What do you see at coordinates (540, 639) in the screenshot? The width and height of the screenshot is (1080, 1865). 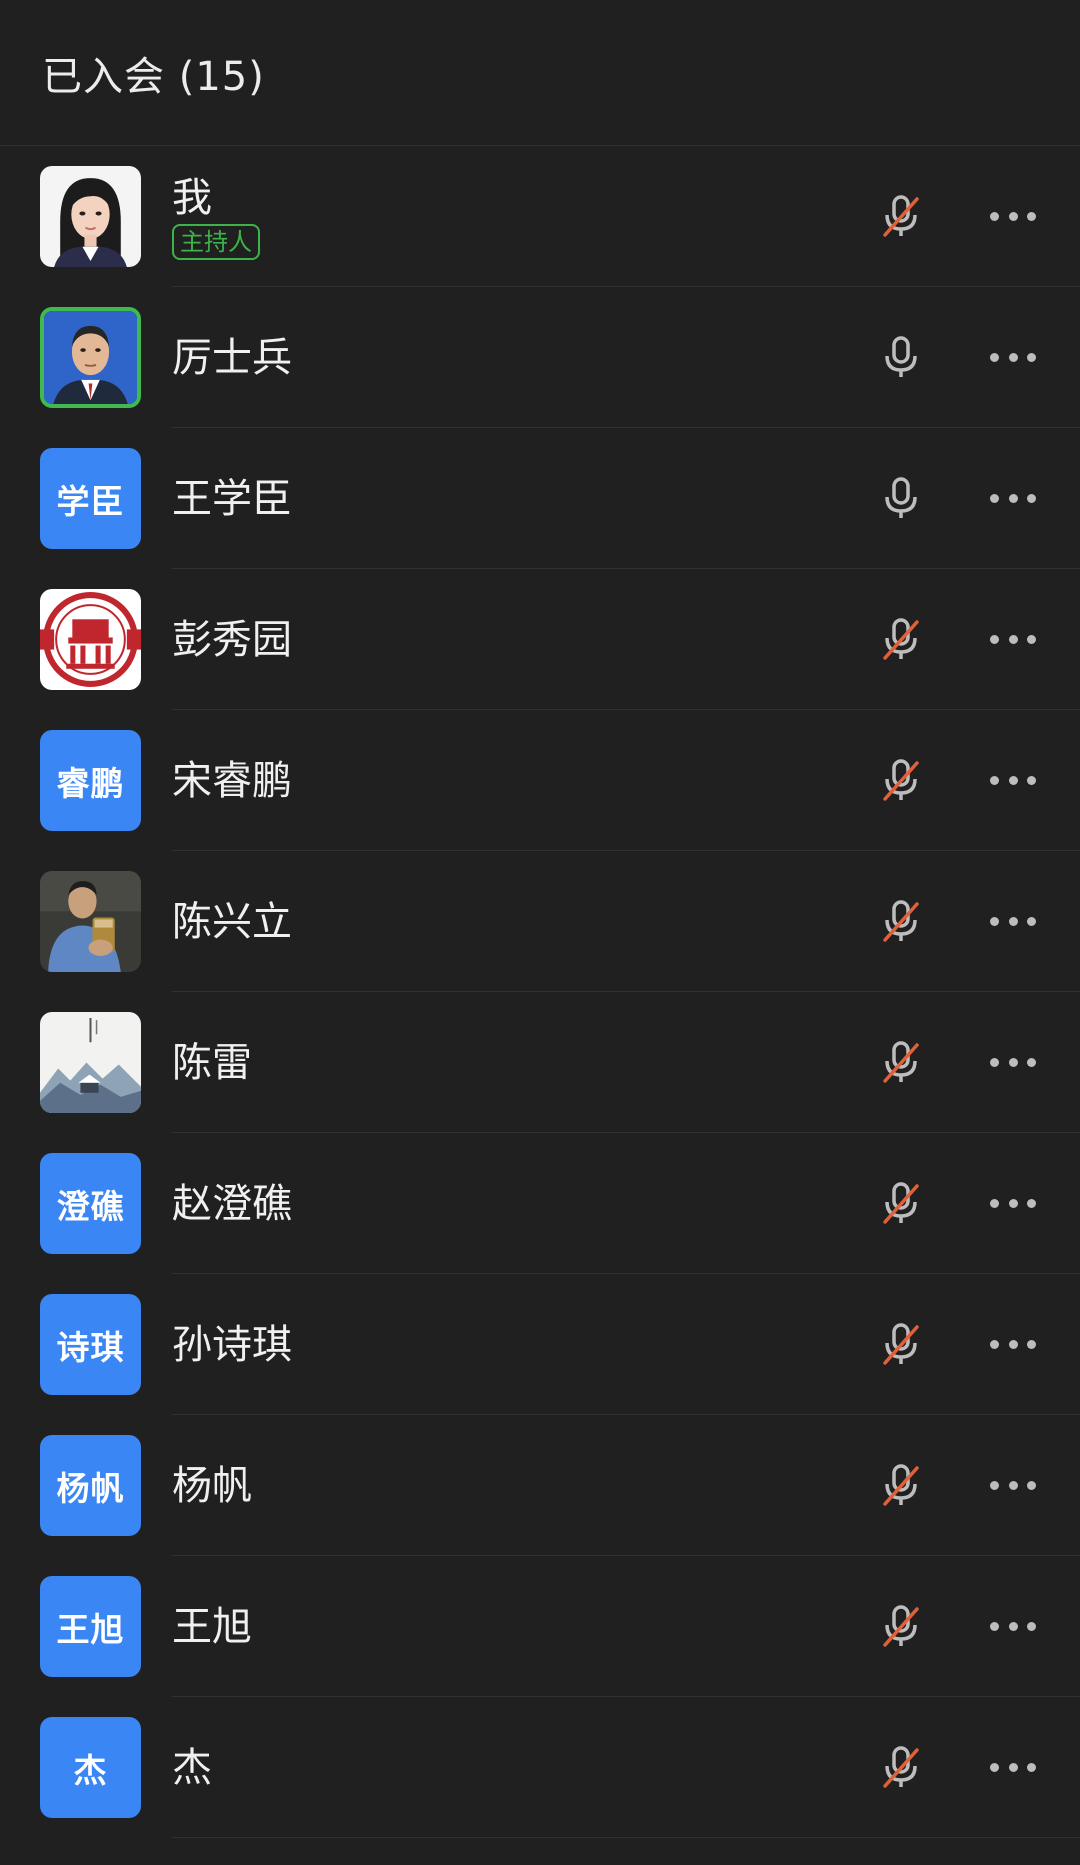 I see `participant-row: 彭秀园` at bounding box center [540, 639].